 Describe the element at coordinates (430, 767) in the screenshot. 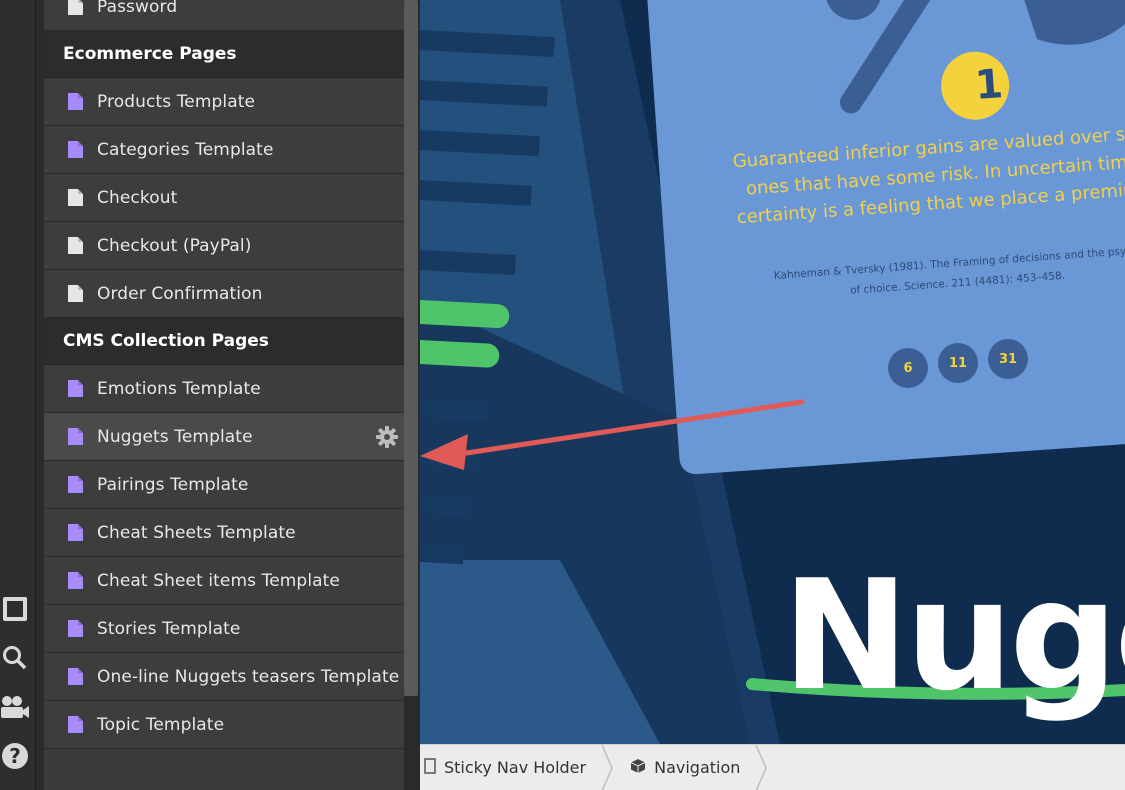

I see `div-block-icon` at that location.